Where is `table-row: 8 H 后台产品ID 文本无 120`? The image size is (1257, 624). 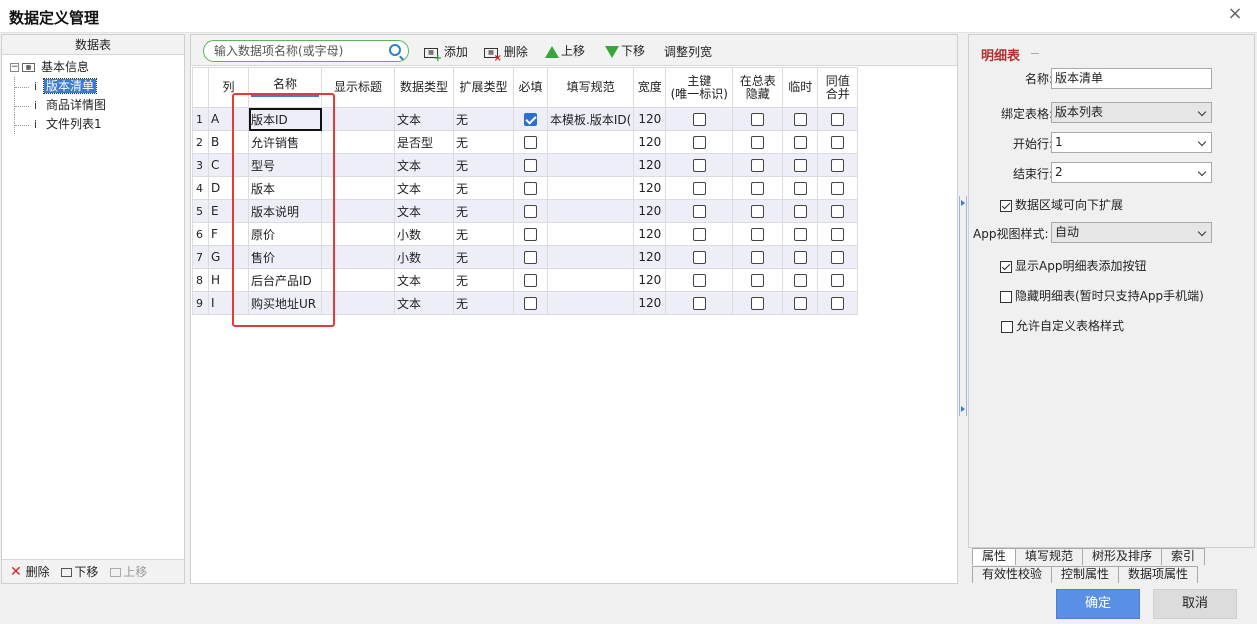
table-row: 8 H 后台产品ID 文本无 120 is located at coordinates (525, 280).